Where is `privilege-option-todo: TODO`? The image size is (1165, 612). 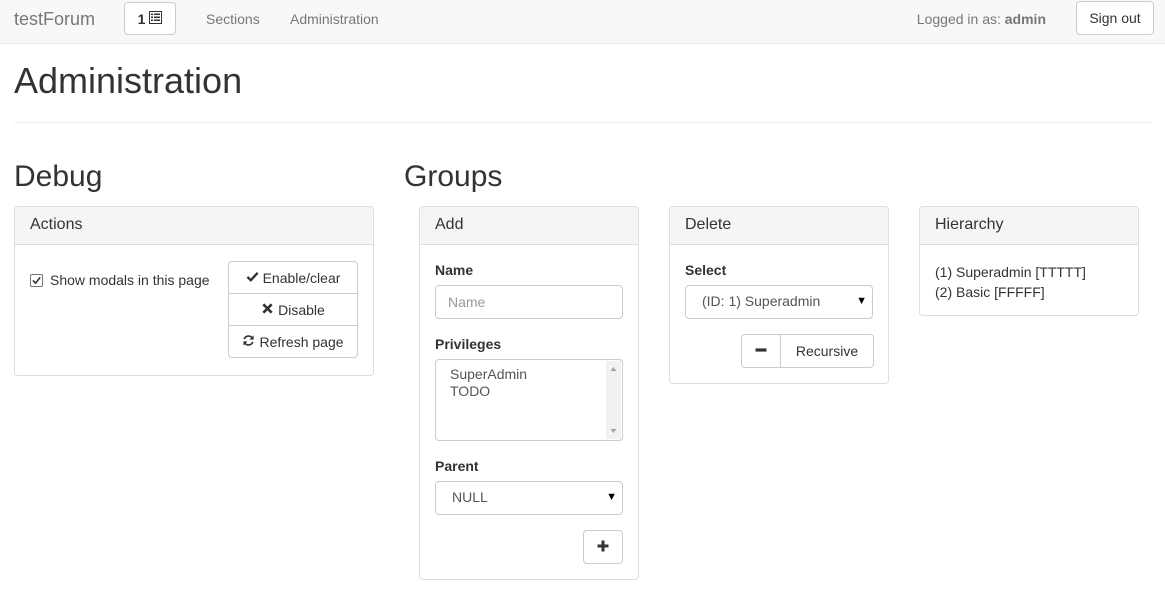
privilege-option-todo: TODO is located at coordinates (536, 391).